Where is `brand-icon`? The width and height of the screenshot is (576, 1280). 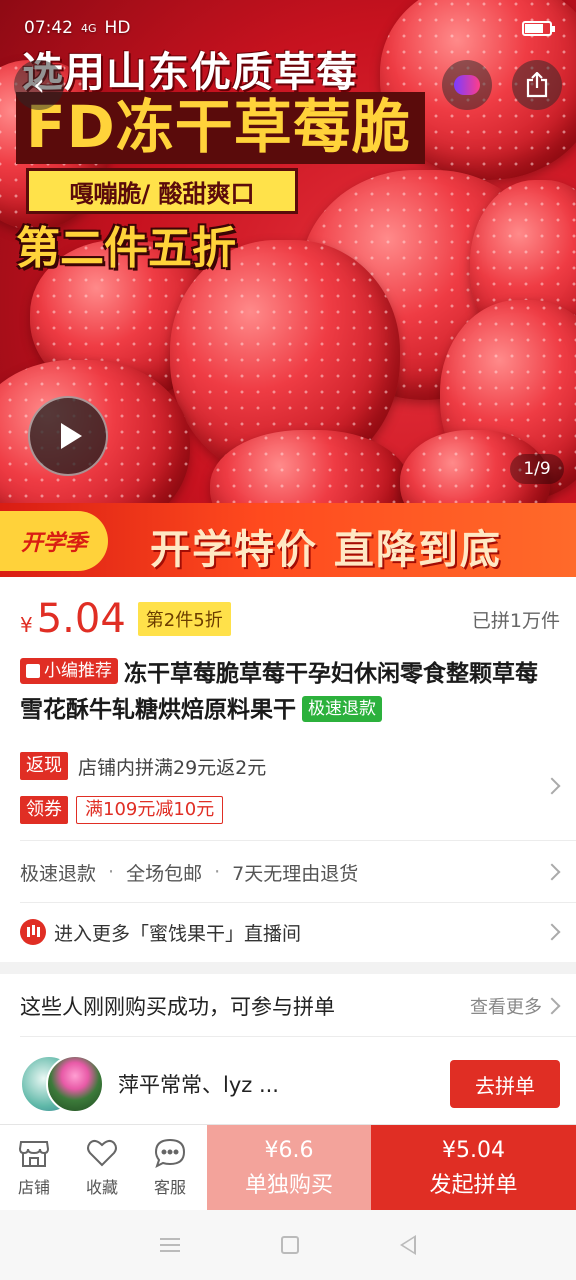
brand-icon is located at coordinates (467, 85).